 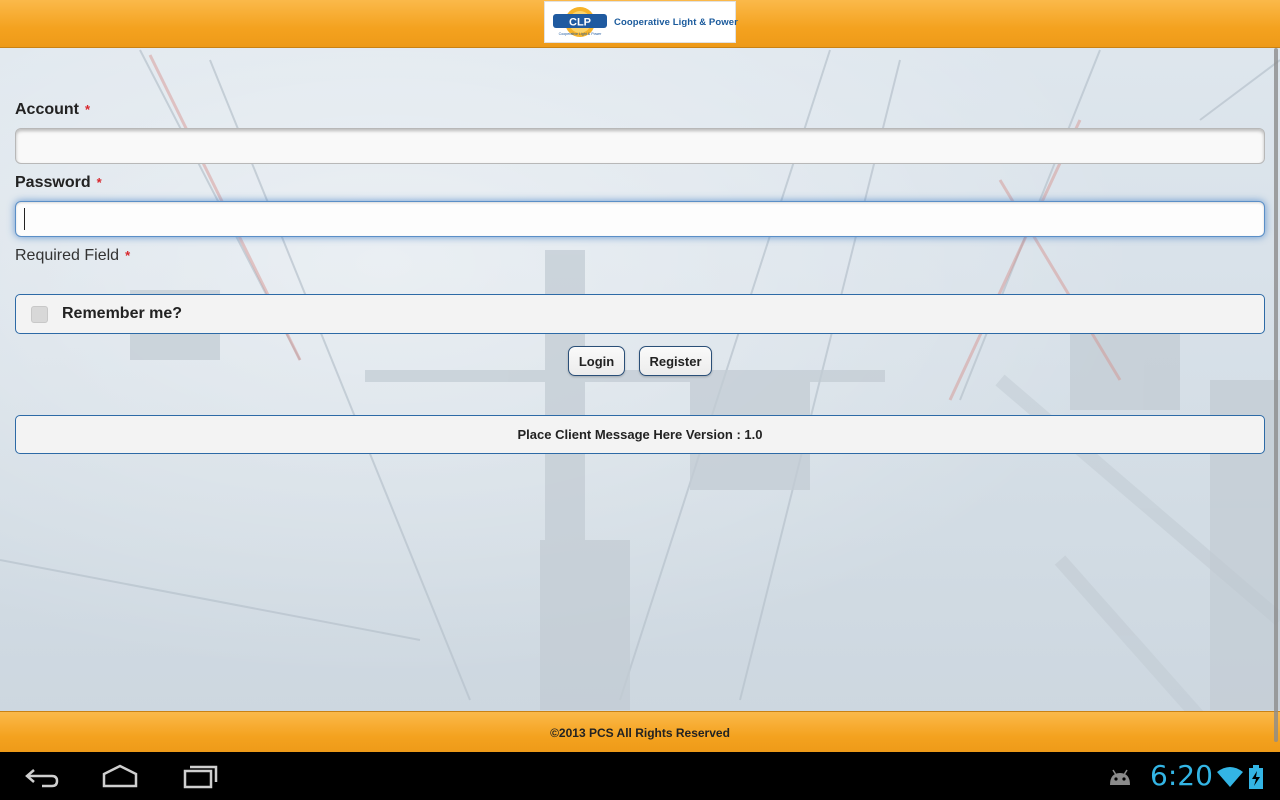 I want to click on app-footer: ©2013 PCS All Rights Reserved, so click(x=640, y=731).